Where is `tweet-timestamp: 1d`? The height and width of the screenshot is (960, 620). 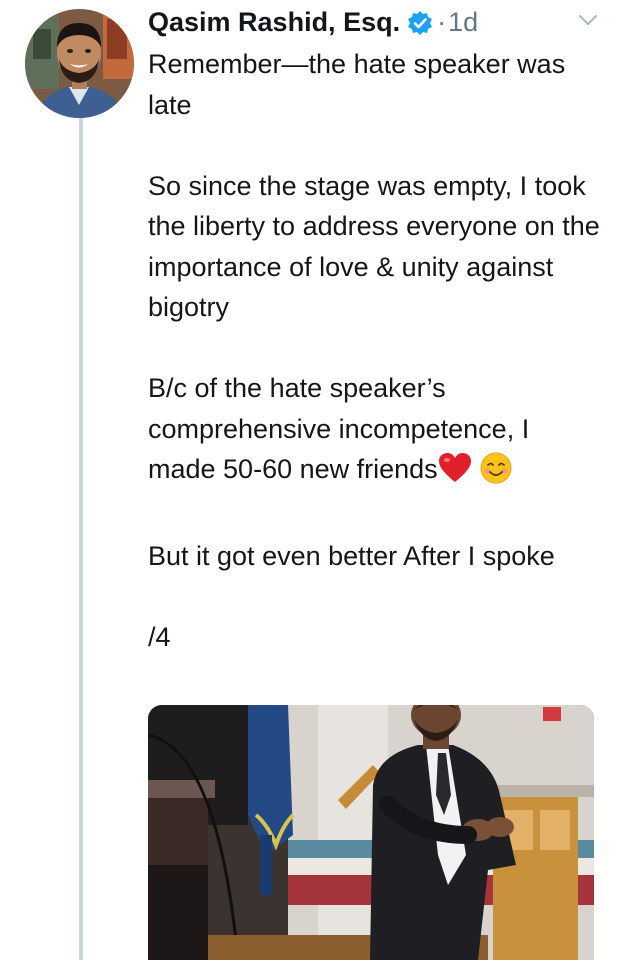
tweet-timestamp: 1d is located at coordinates (463, 22).